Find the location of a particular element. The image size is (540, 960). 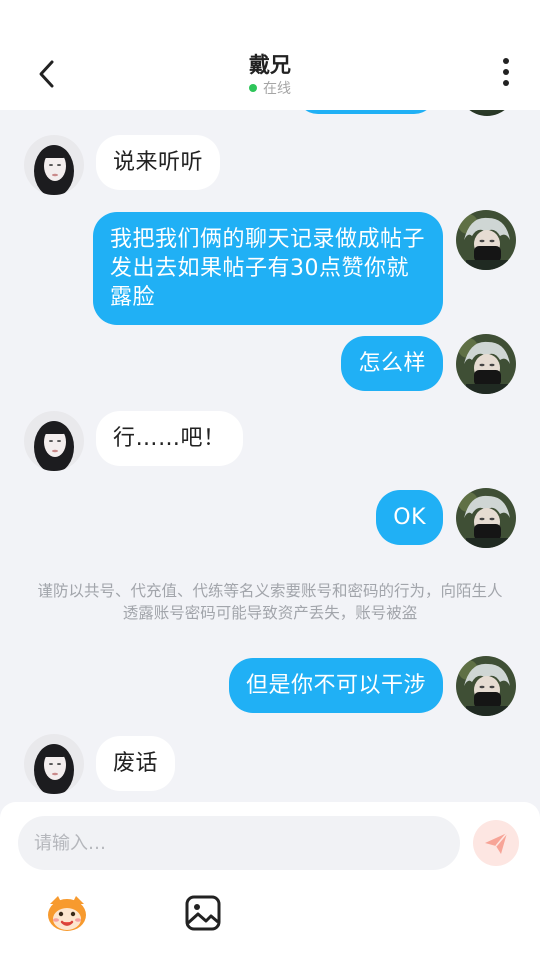

chat-header: 戴兄 在线 is located at coordinates (270, 55).